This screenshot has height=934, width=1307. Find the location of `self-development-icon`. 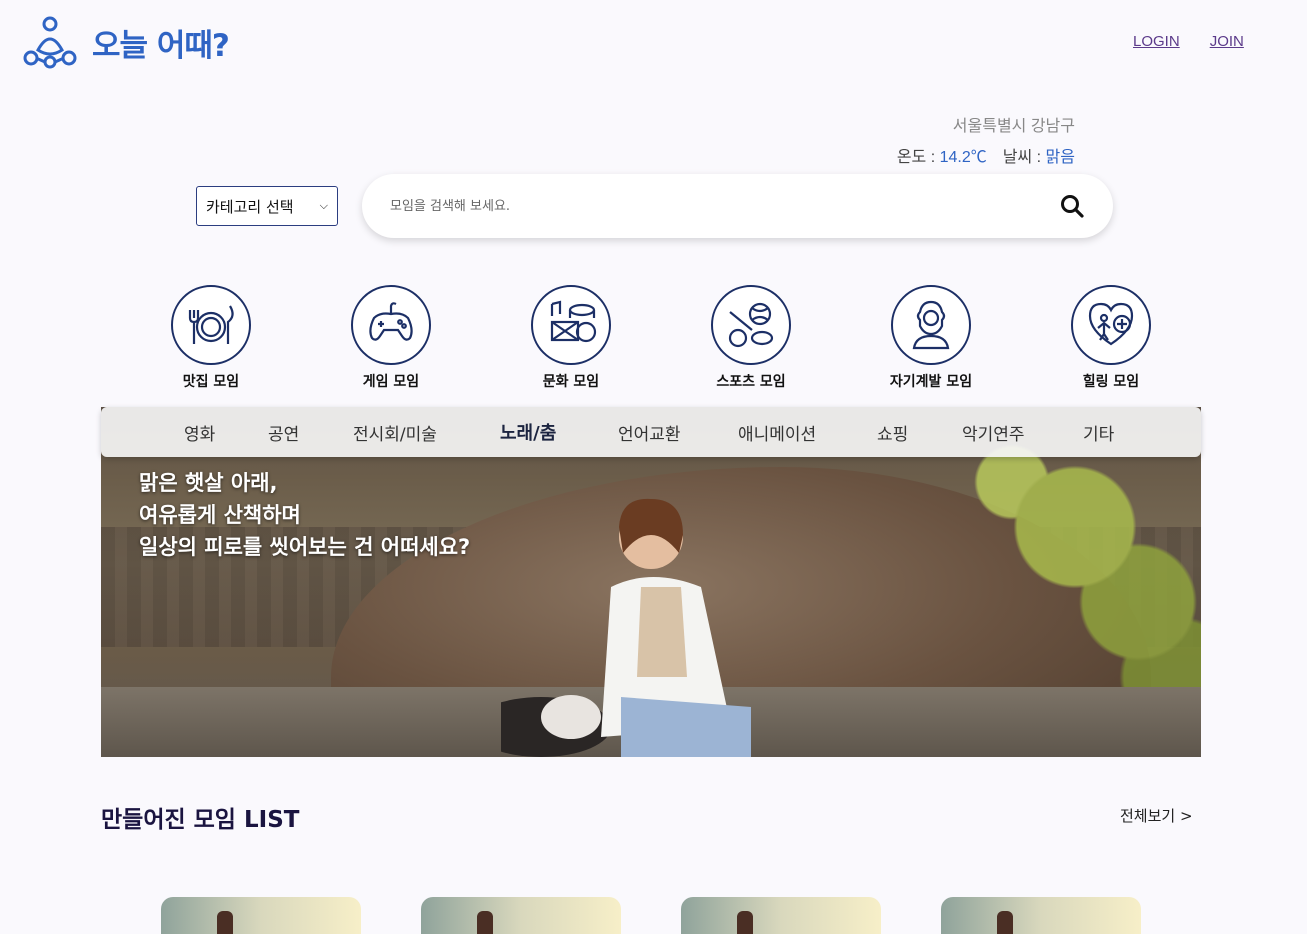

self-development-icon is located at coordinates (931, 325).